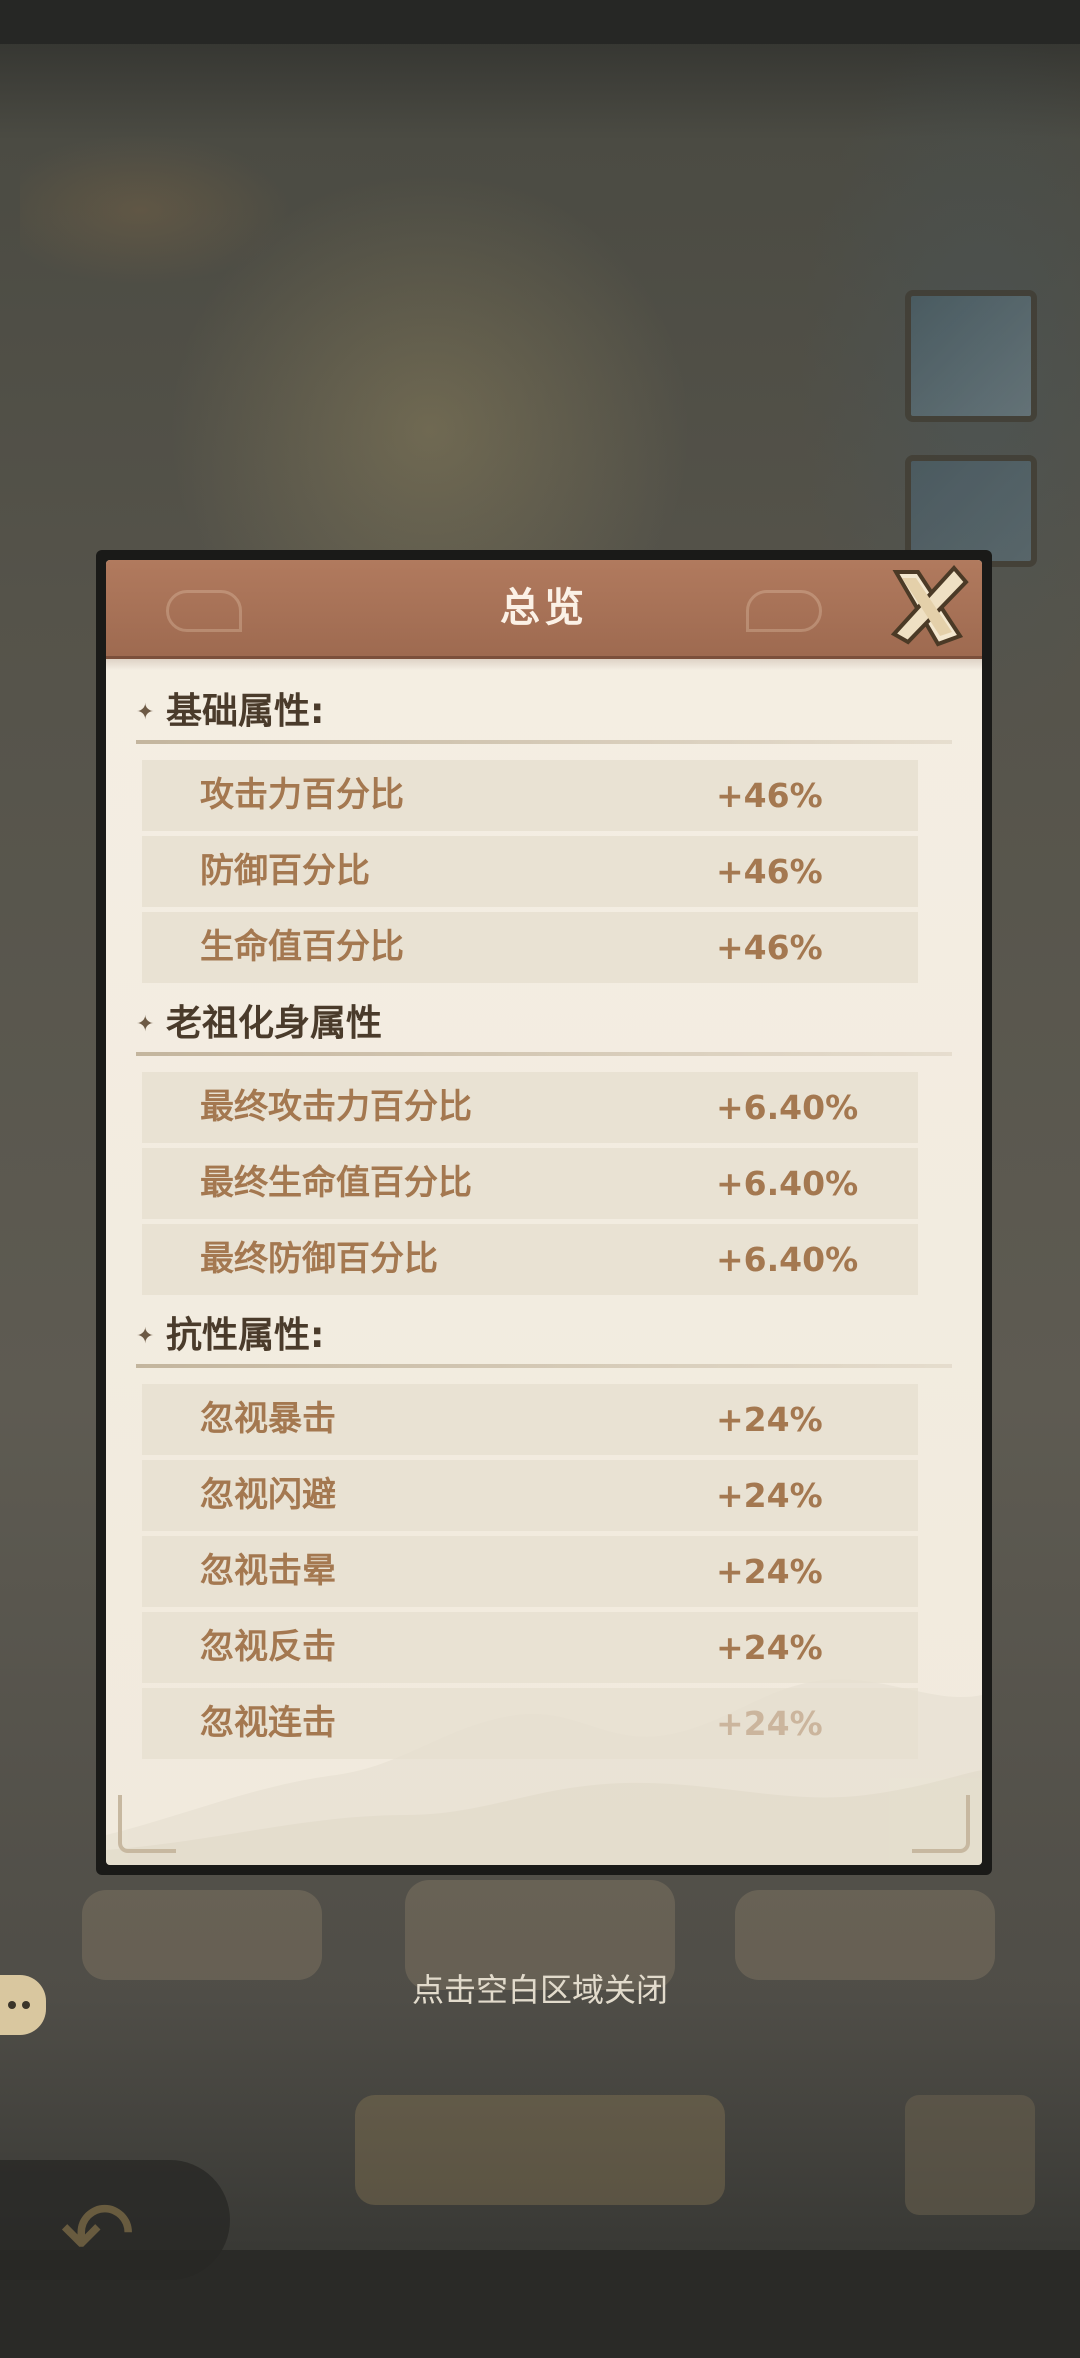 The height and width of the screenshot is (2358, 1080). What do you see at coordinates (544, 1772) in the screenshot?
I see `mountain-decoration` at bounding box center [544, 1772].